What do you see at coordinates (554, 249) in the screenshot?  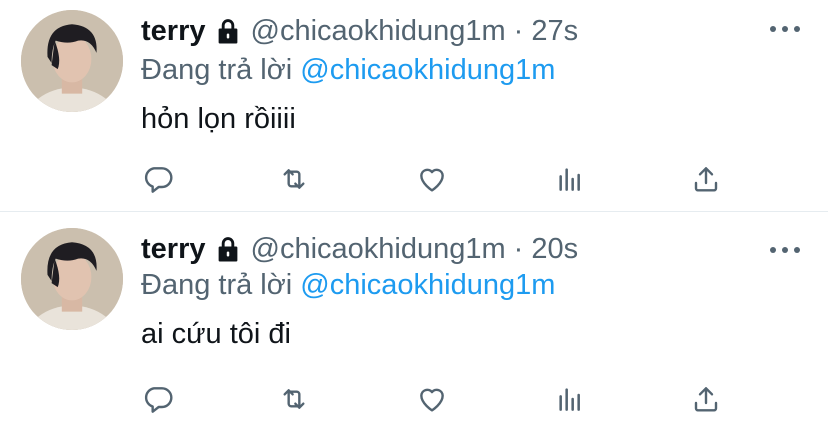 I see `timestamp: 20s` at bounding box center [554, 249].